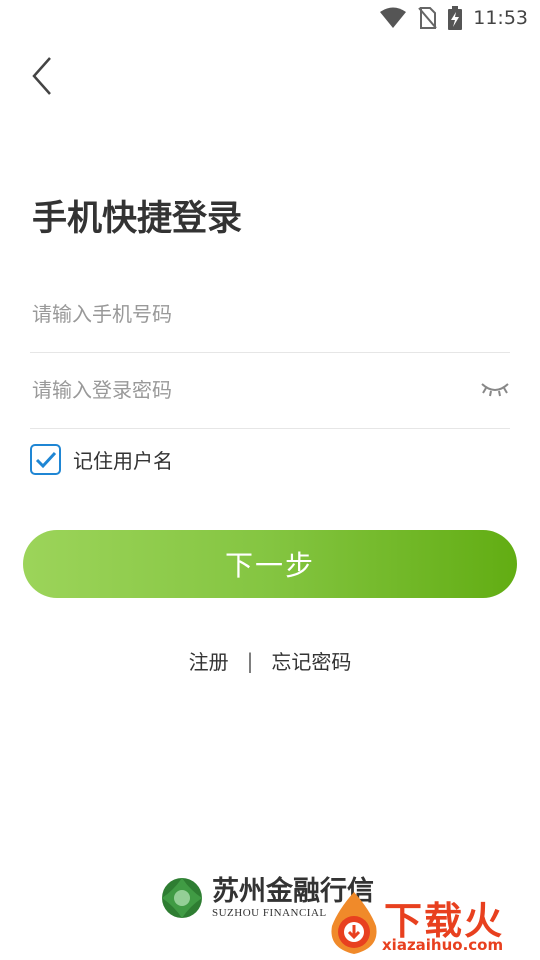 The image size is (540, 960). I want to click on remember-checkbox, so click(45, 459).